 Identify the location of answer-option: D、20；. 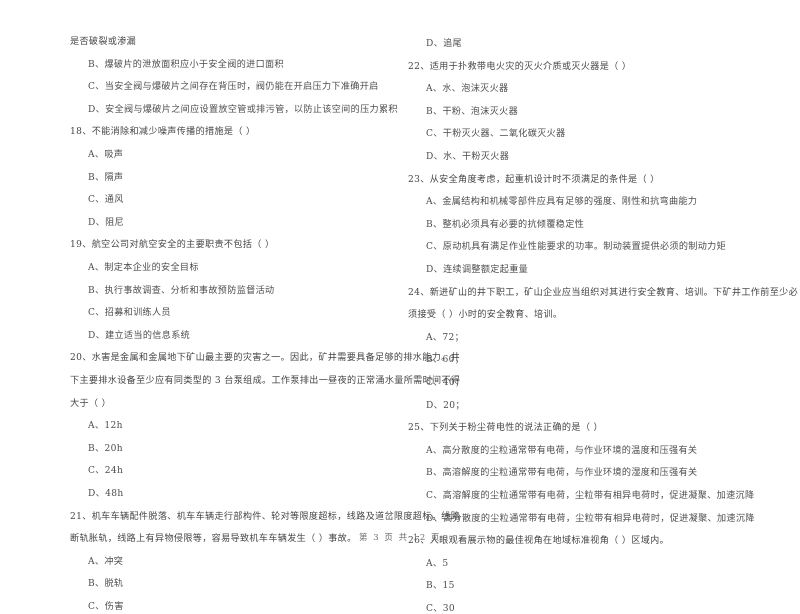
(445, 406).